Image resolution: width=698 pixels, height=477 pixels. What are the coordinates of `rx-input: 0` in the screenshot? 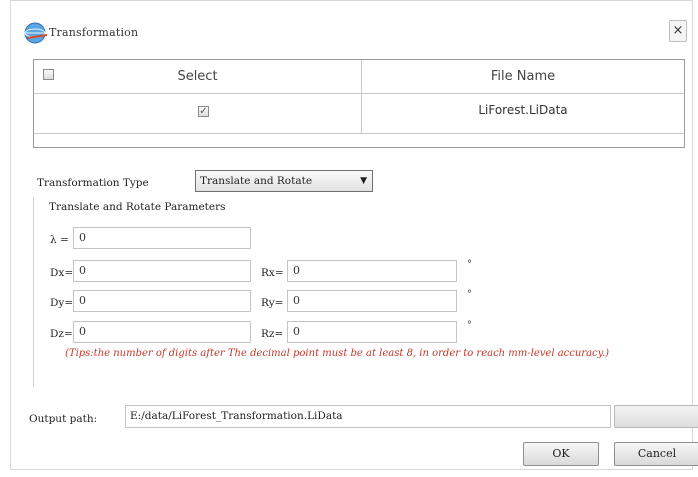 It's located at (372, 271).